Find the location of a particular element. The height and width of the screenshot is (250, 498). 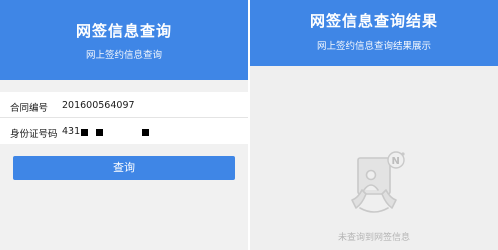

id-number-input: 431 is located at coordinates (71, 131).